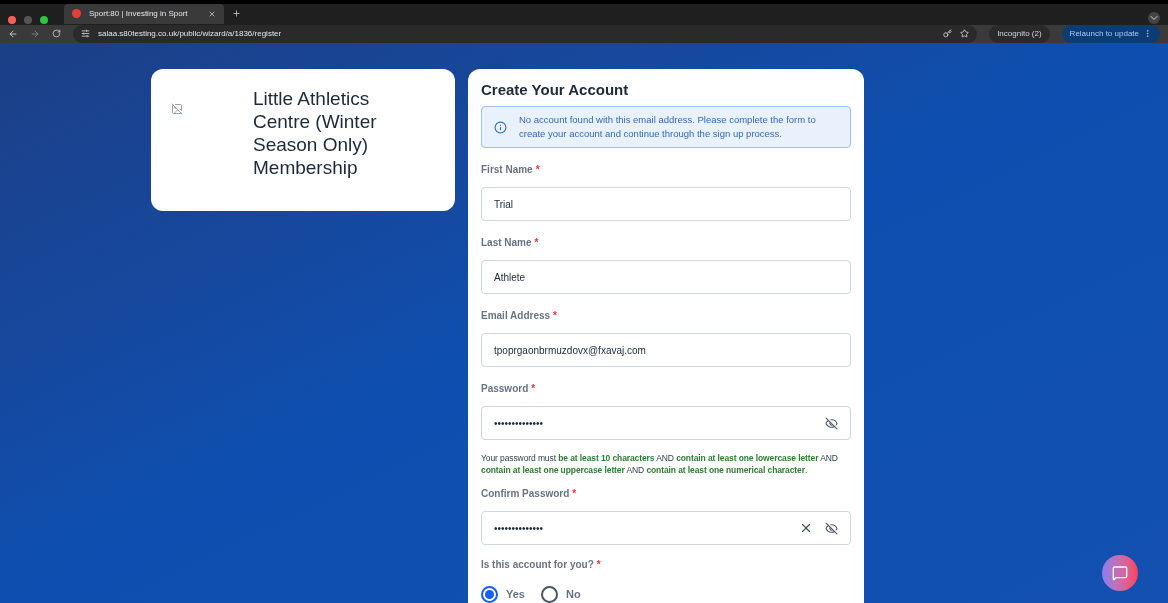 Image resolution: width=1168 pixels, height=603 pixels. What do you see at coordinates (177, 108) in the screenshot?
I see `broken-image-icon` at bounding box center [177, 108].